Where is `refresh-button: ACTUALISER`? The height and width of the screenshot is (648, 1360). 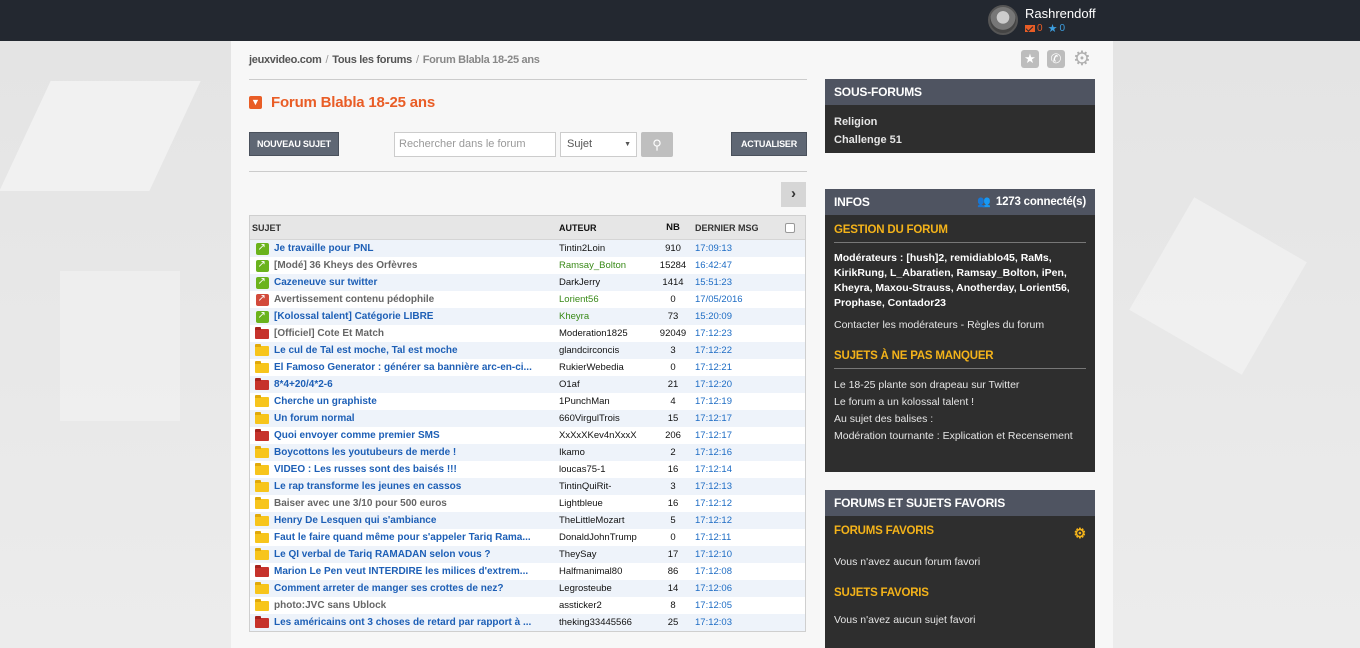
refresh-button: ACTUALISER is located at coordinates (769, 144).